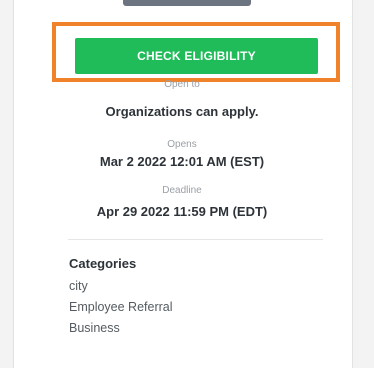 Image resolution: width=374 pixels, height=368 pixels. Describe the element at coordinates (196, 56) in the screenshot. I see `check-eligibility-button: CHECK ELIGIBILITY` at that location.